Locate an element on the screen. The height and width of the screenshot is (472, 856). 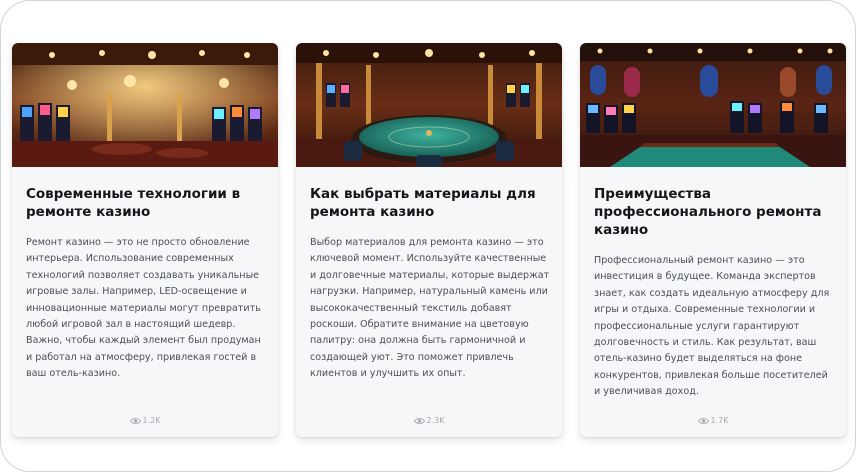
casino-poker-table-image is located at coordinates (429, 105).